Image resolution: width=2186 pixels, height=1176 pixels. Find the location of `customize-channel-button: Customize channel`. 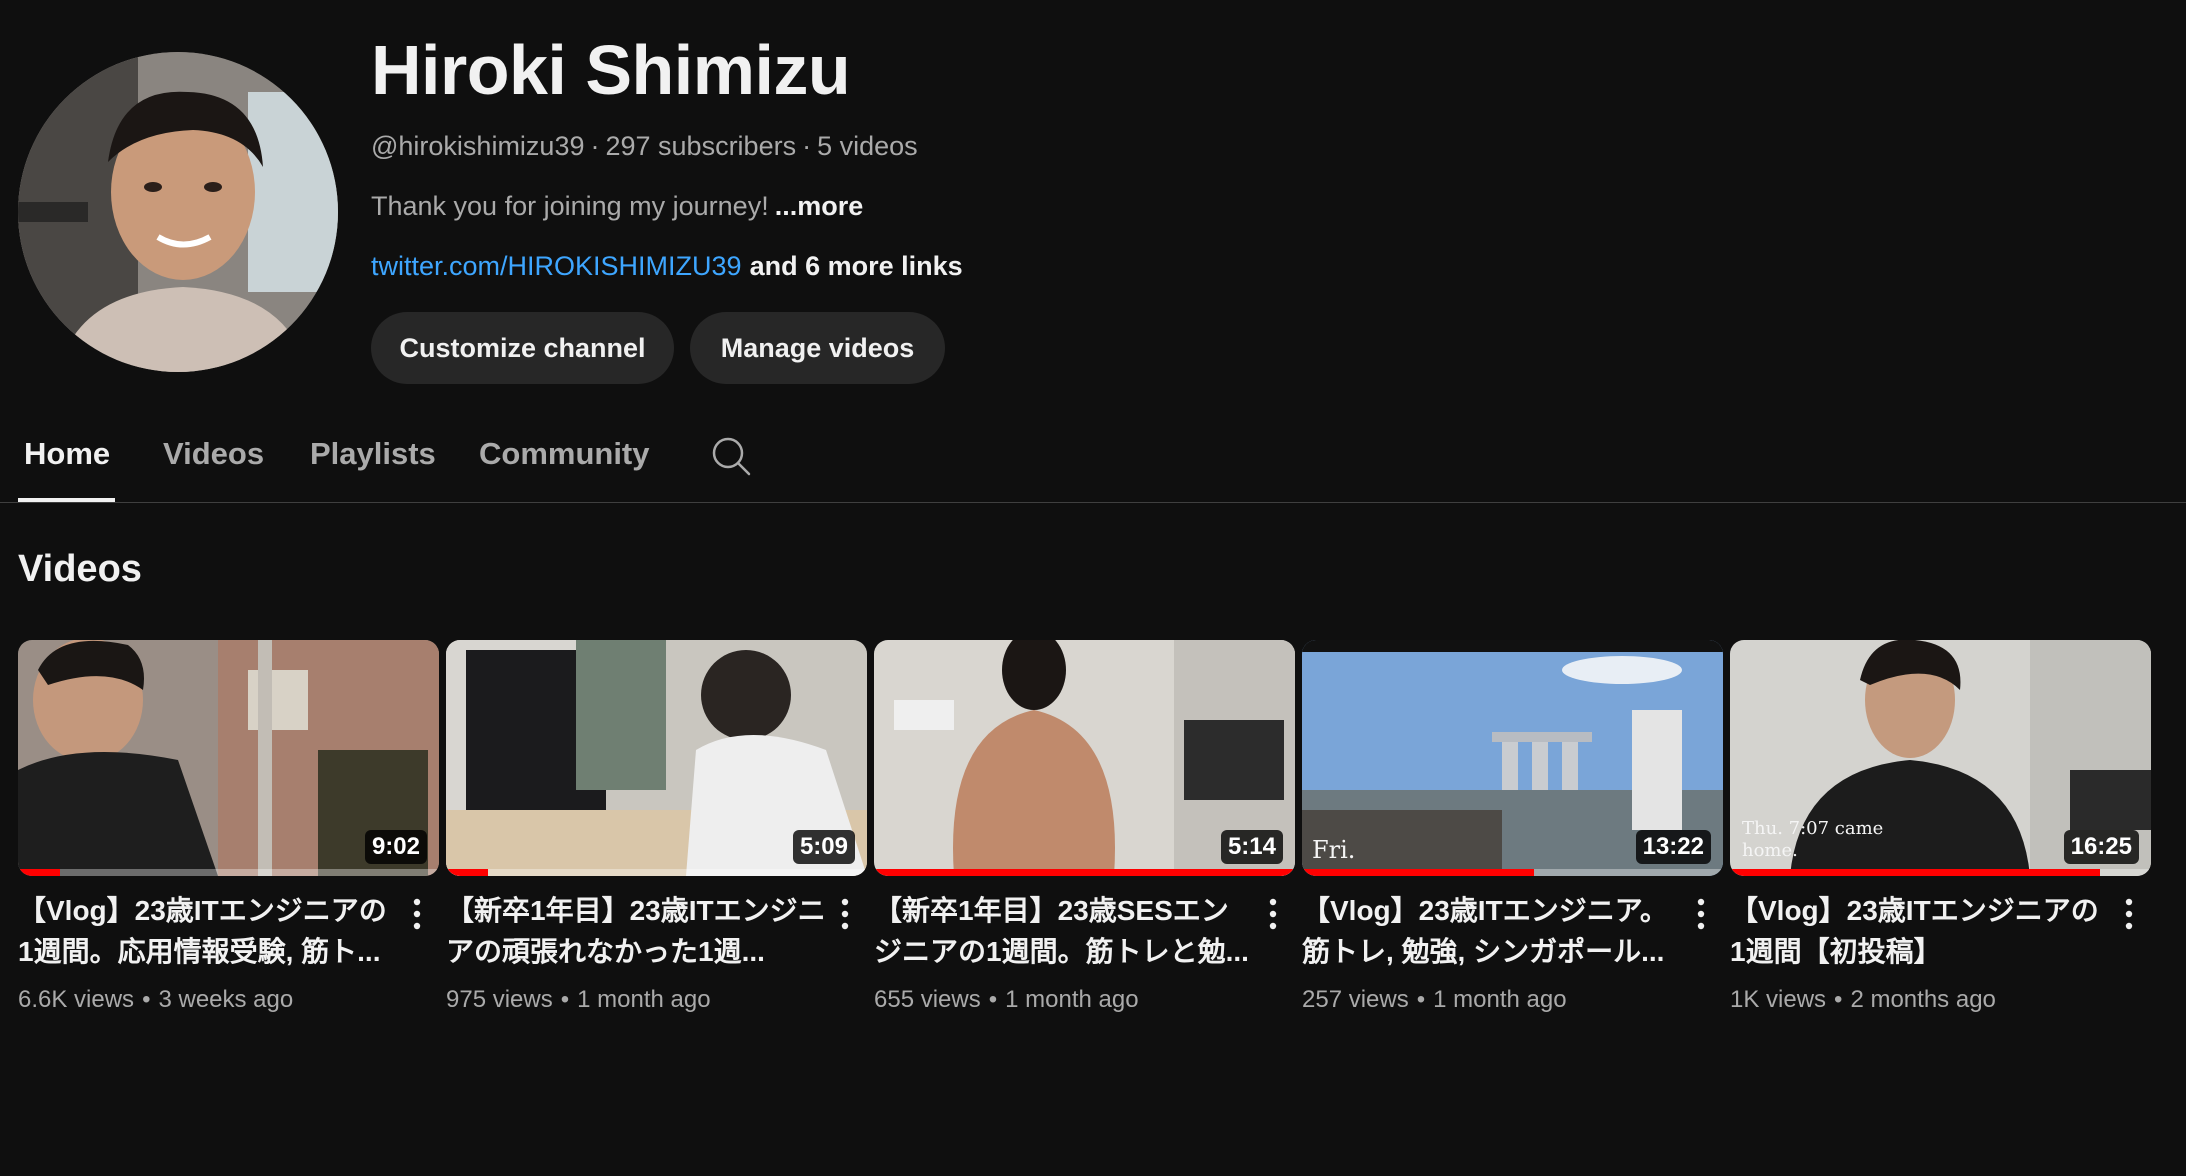

customize-channel-button: Customize channel is located at coordinates (522, 348).